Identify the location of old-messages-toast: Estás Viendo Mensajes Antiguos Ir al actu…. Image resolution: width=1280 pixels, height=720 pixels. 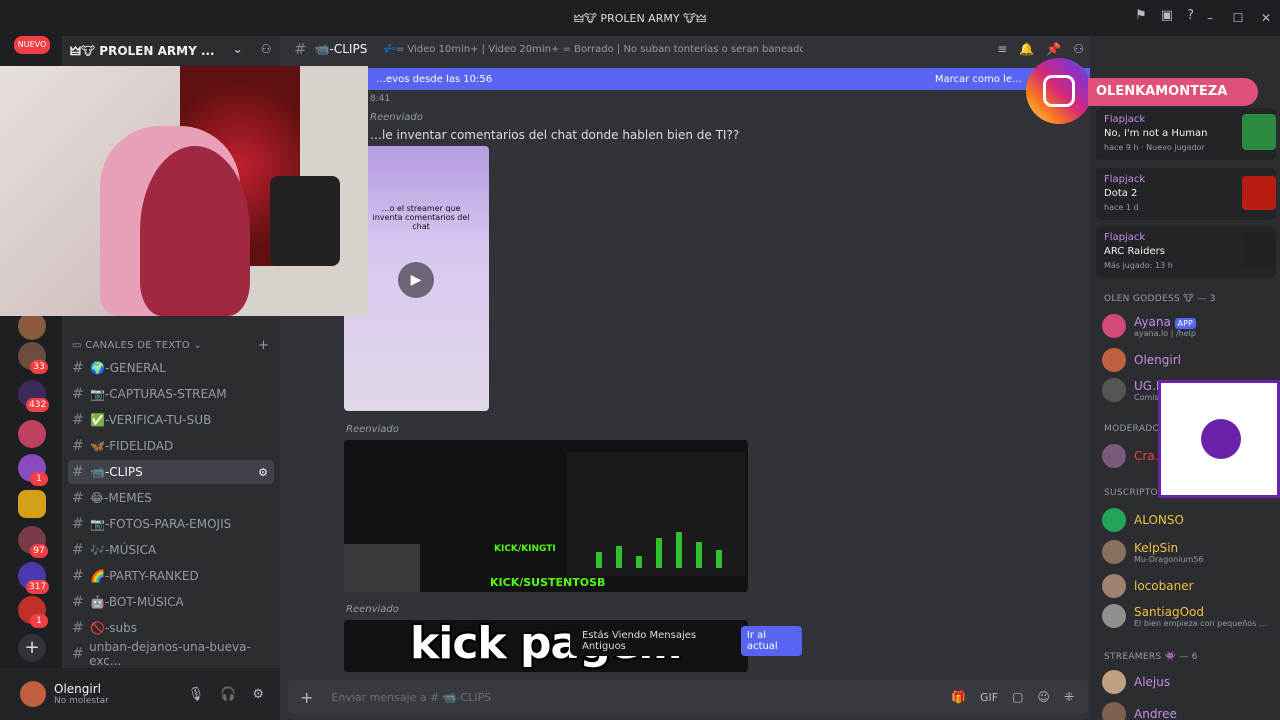
(686, 641).